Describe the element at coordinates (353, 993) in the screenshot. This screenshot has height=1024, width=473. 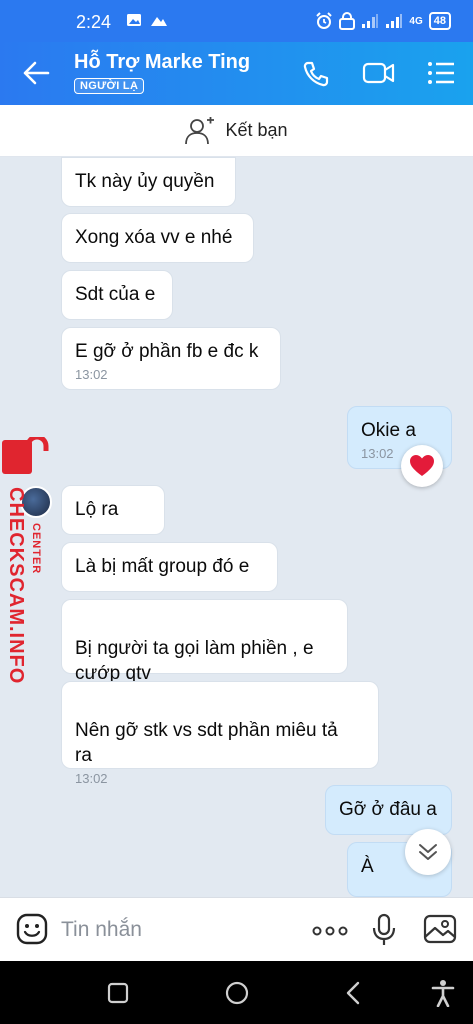
I see `back-icon` at that location.